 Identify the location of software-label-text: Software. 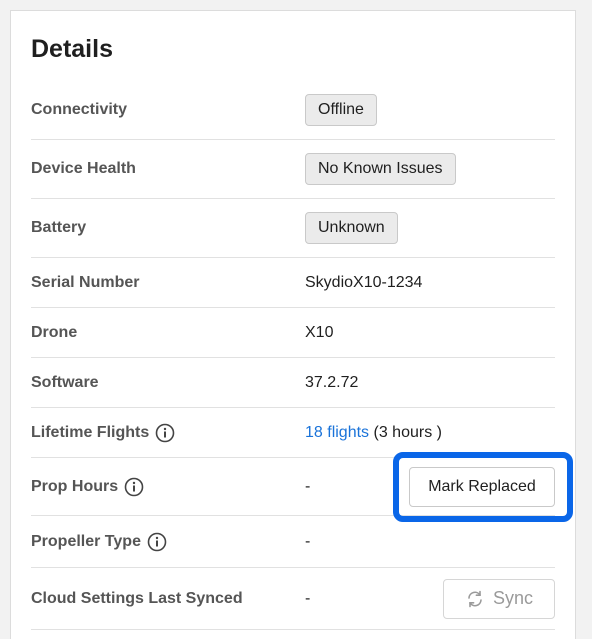
(65, 382).